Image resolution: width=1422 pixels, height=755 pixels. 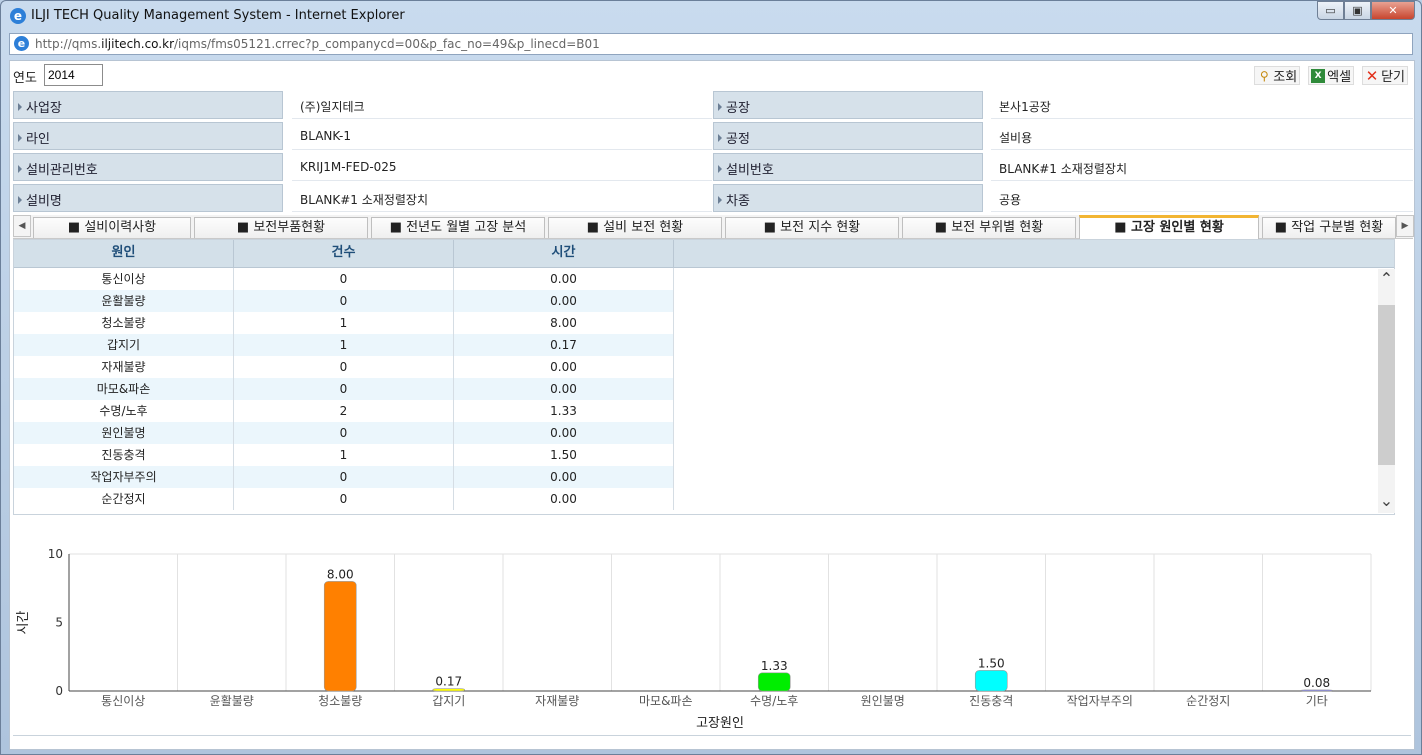 I want to click on minimize-button: ▭, so click(x=1330, y=10).